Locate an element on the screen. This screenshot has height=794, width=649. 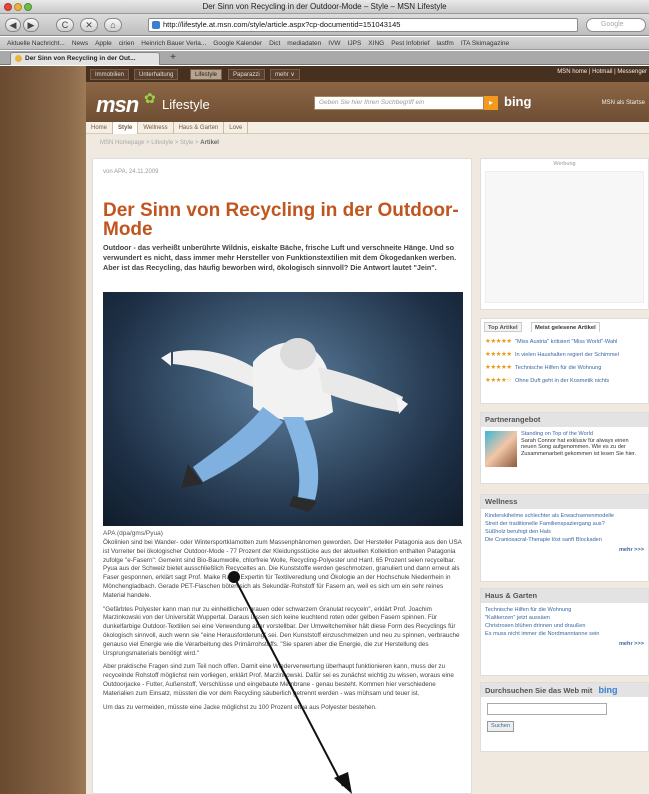
tab-top-artikel: Top Artikel is located at coordinates (503, 327).